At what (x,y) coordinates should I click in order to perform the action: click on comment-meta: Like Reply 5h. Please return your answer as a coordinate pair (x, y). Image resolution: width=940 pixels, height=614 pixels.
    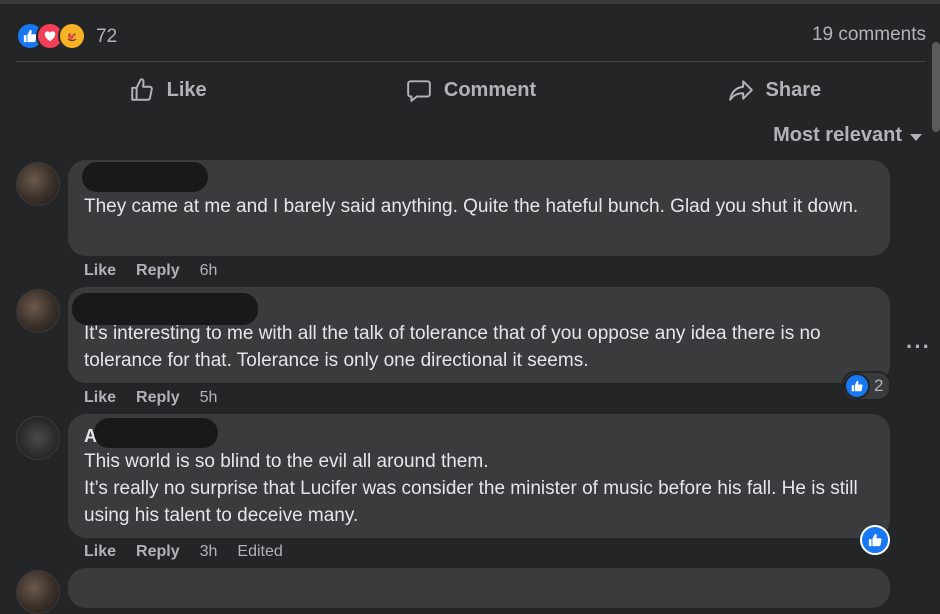
    Looking at the image, I should click on (150, 398).